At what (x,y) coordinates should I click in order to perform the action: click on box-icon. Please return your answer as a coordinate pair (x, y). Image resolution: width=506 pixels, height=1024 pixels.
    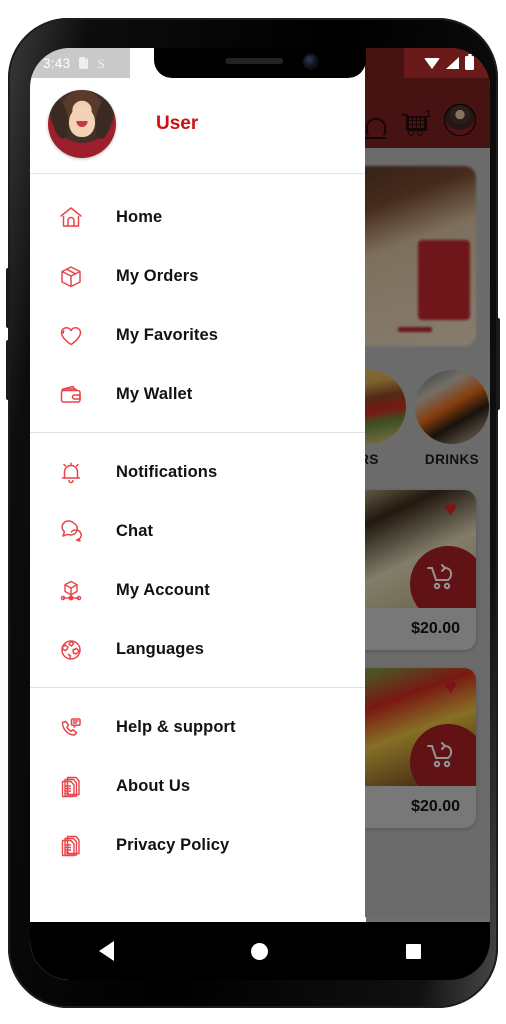
    Looking at the image, I should click on (71, 277).